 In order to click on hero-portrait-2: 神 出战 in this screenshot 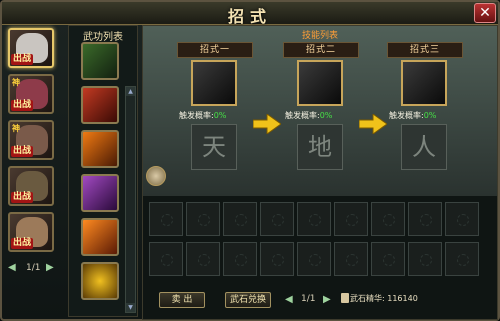, I will do `click(31, 94)`.